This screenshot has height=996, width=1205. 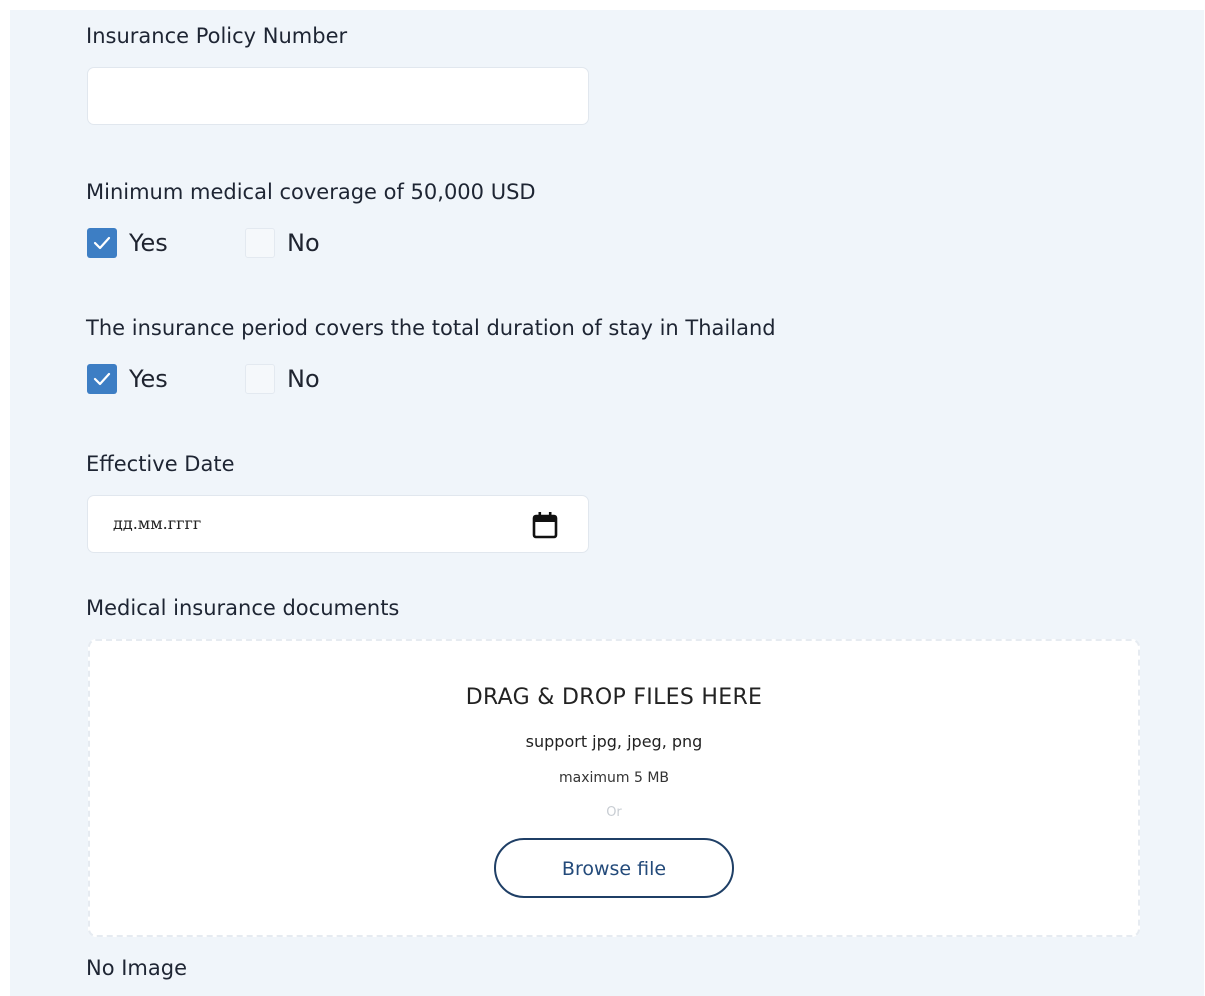 What do you see at coordinates (614, 812) in the screenshot?
I see `or-separator: Or` at bounding box center [614, 812].